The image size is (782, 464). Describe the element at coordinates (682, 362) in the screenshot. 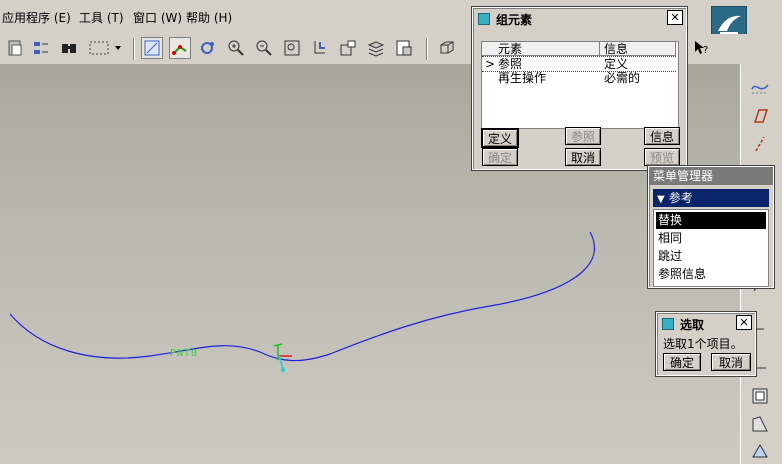

I see `select-ok-button: 确定` at that location.